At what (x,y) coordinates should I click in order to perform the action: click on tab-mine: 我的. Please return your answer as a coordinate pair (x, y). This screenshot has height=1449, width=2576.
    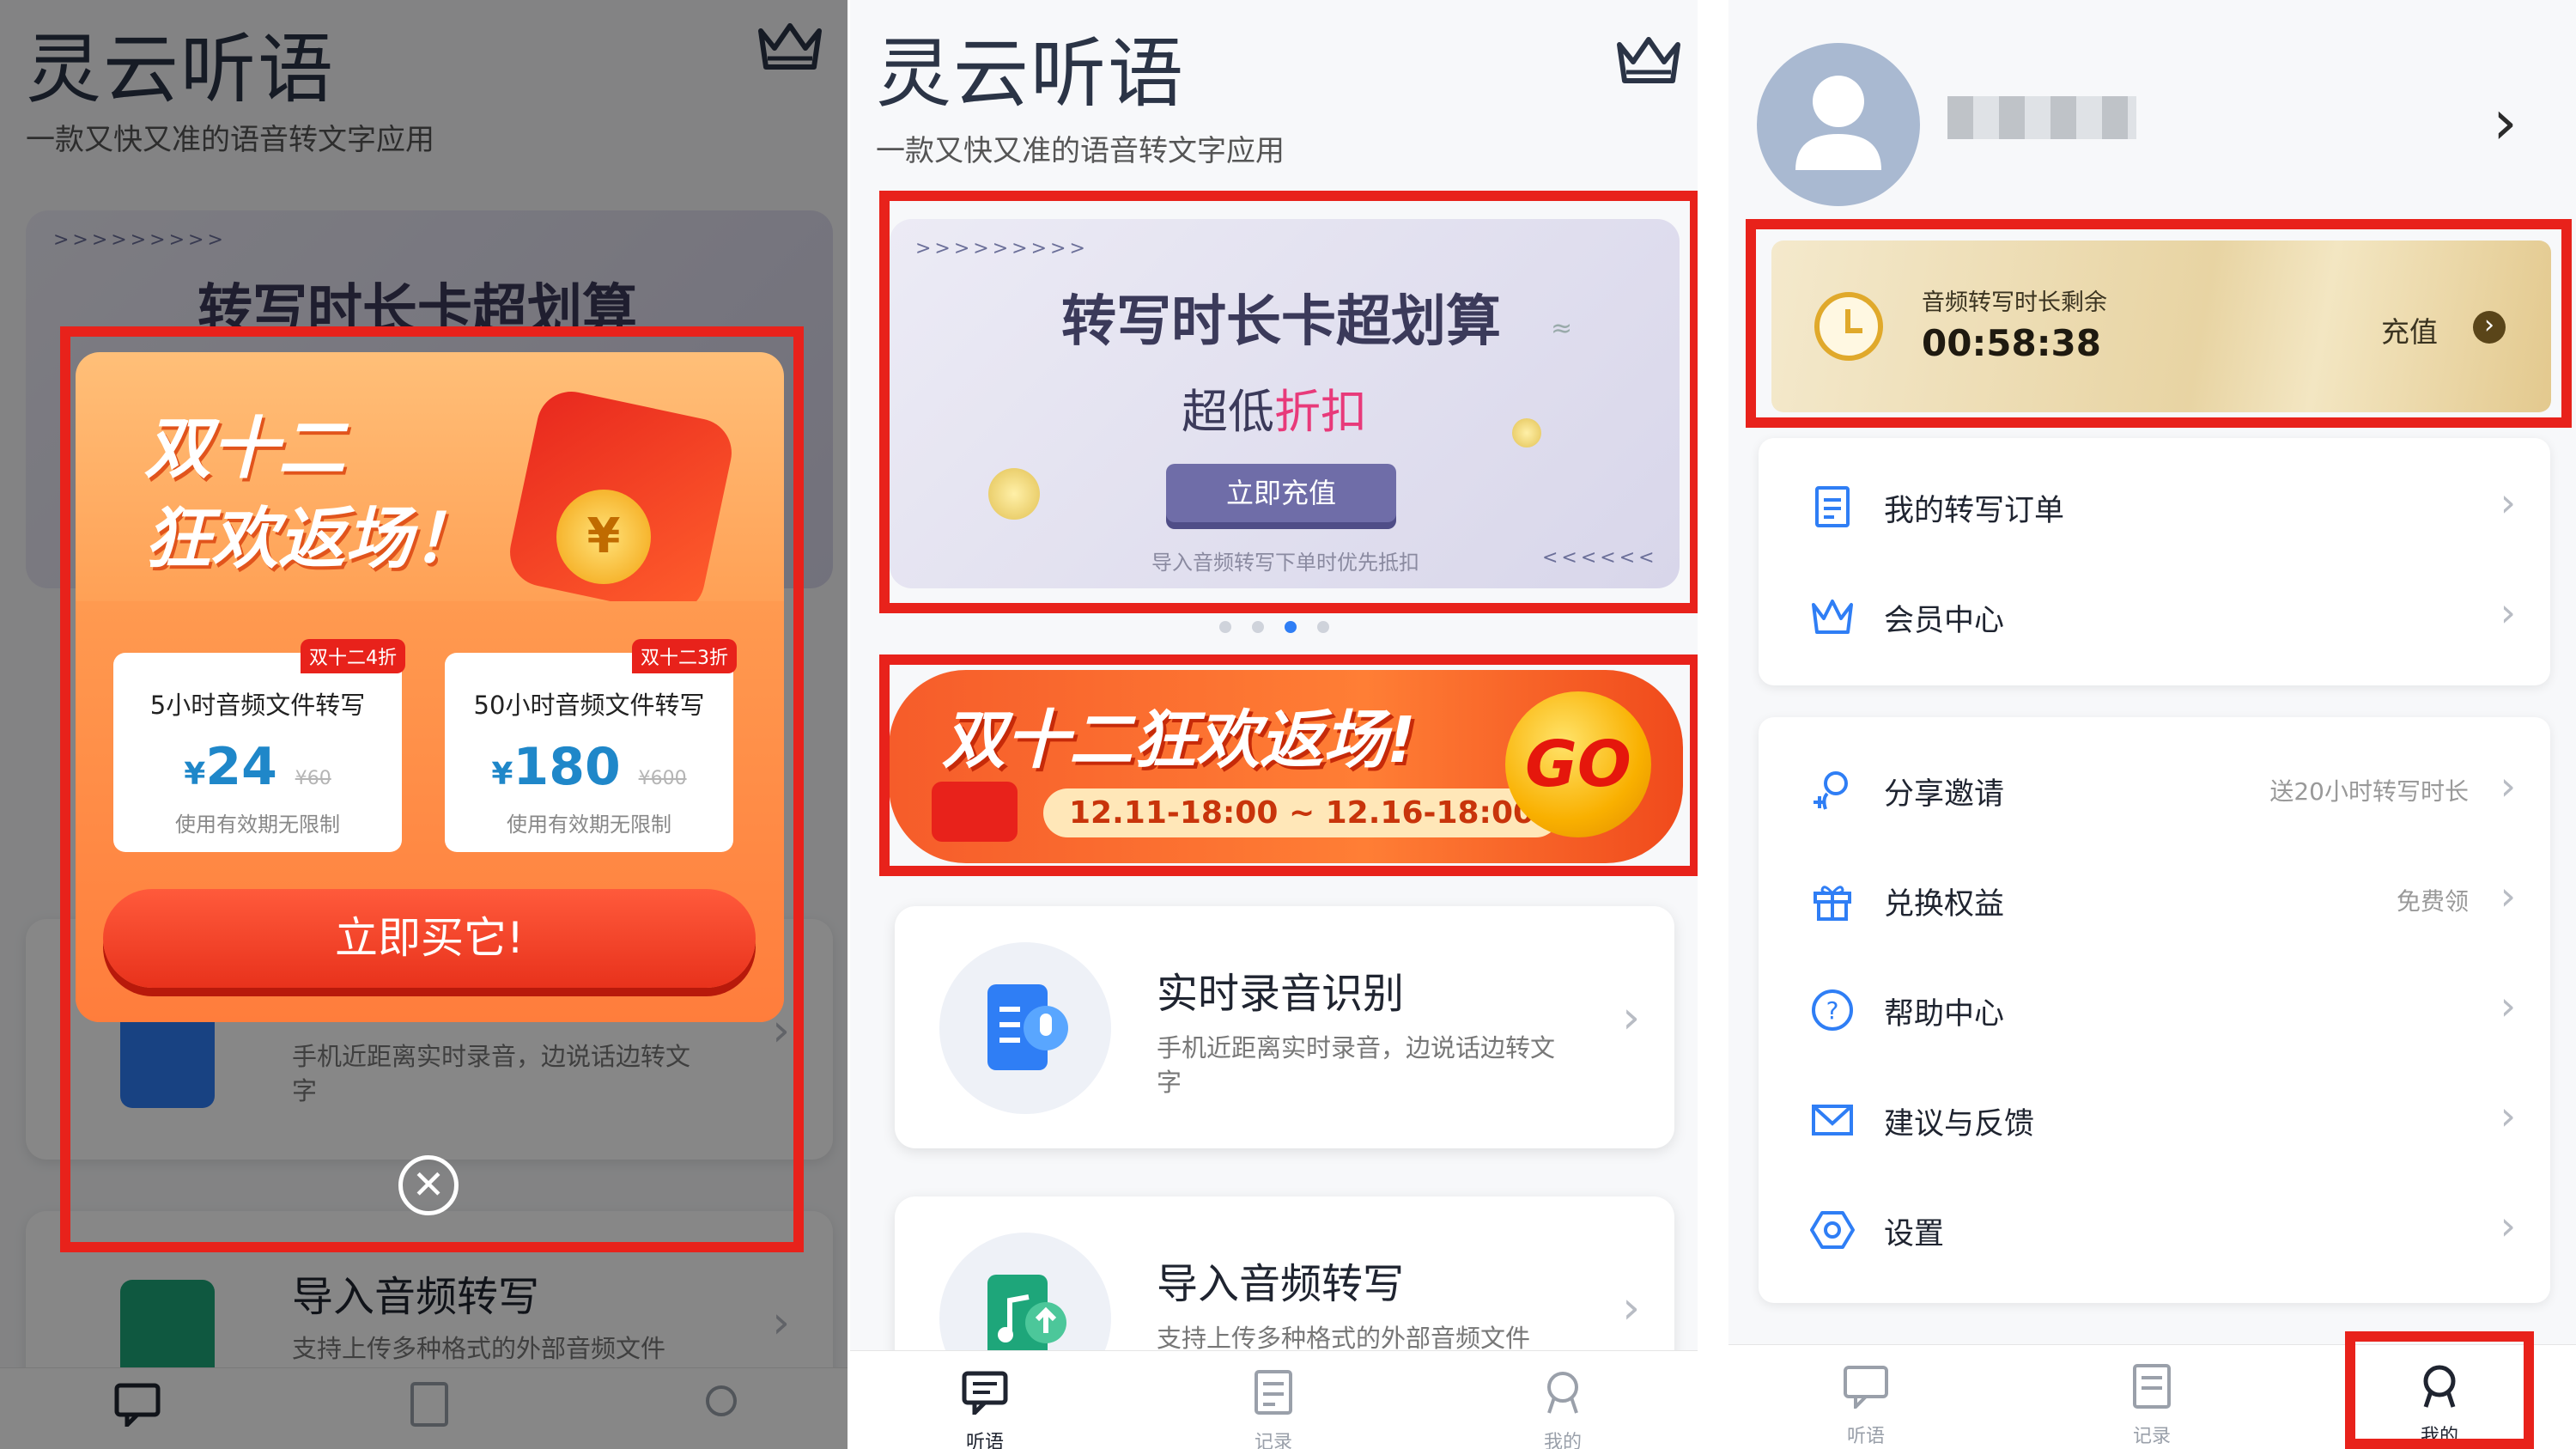
    Looking at the image, I should click on (1562, 1409).